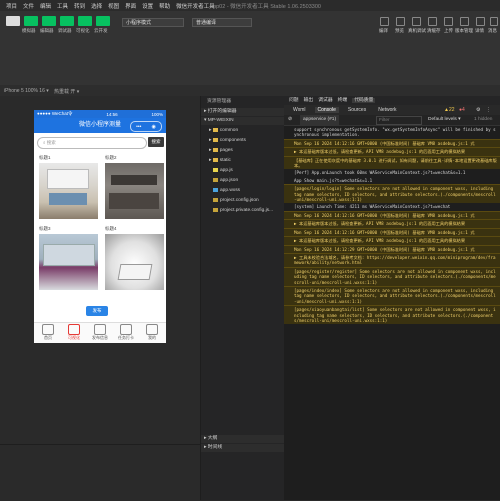  Describe the element at coordinates (92, 143) in the screenshot. I see `search-input: ⌕ 搜索` at that location.